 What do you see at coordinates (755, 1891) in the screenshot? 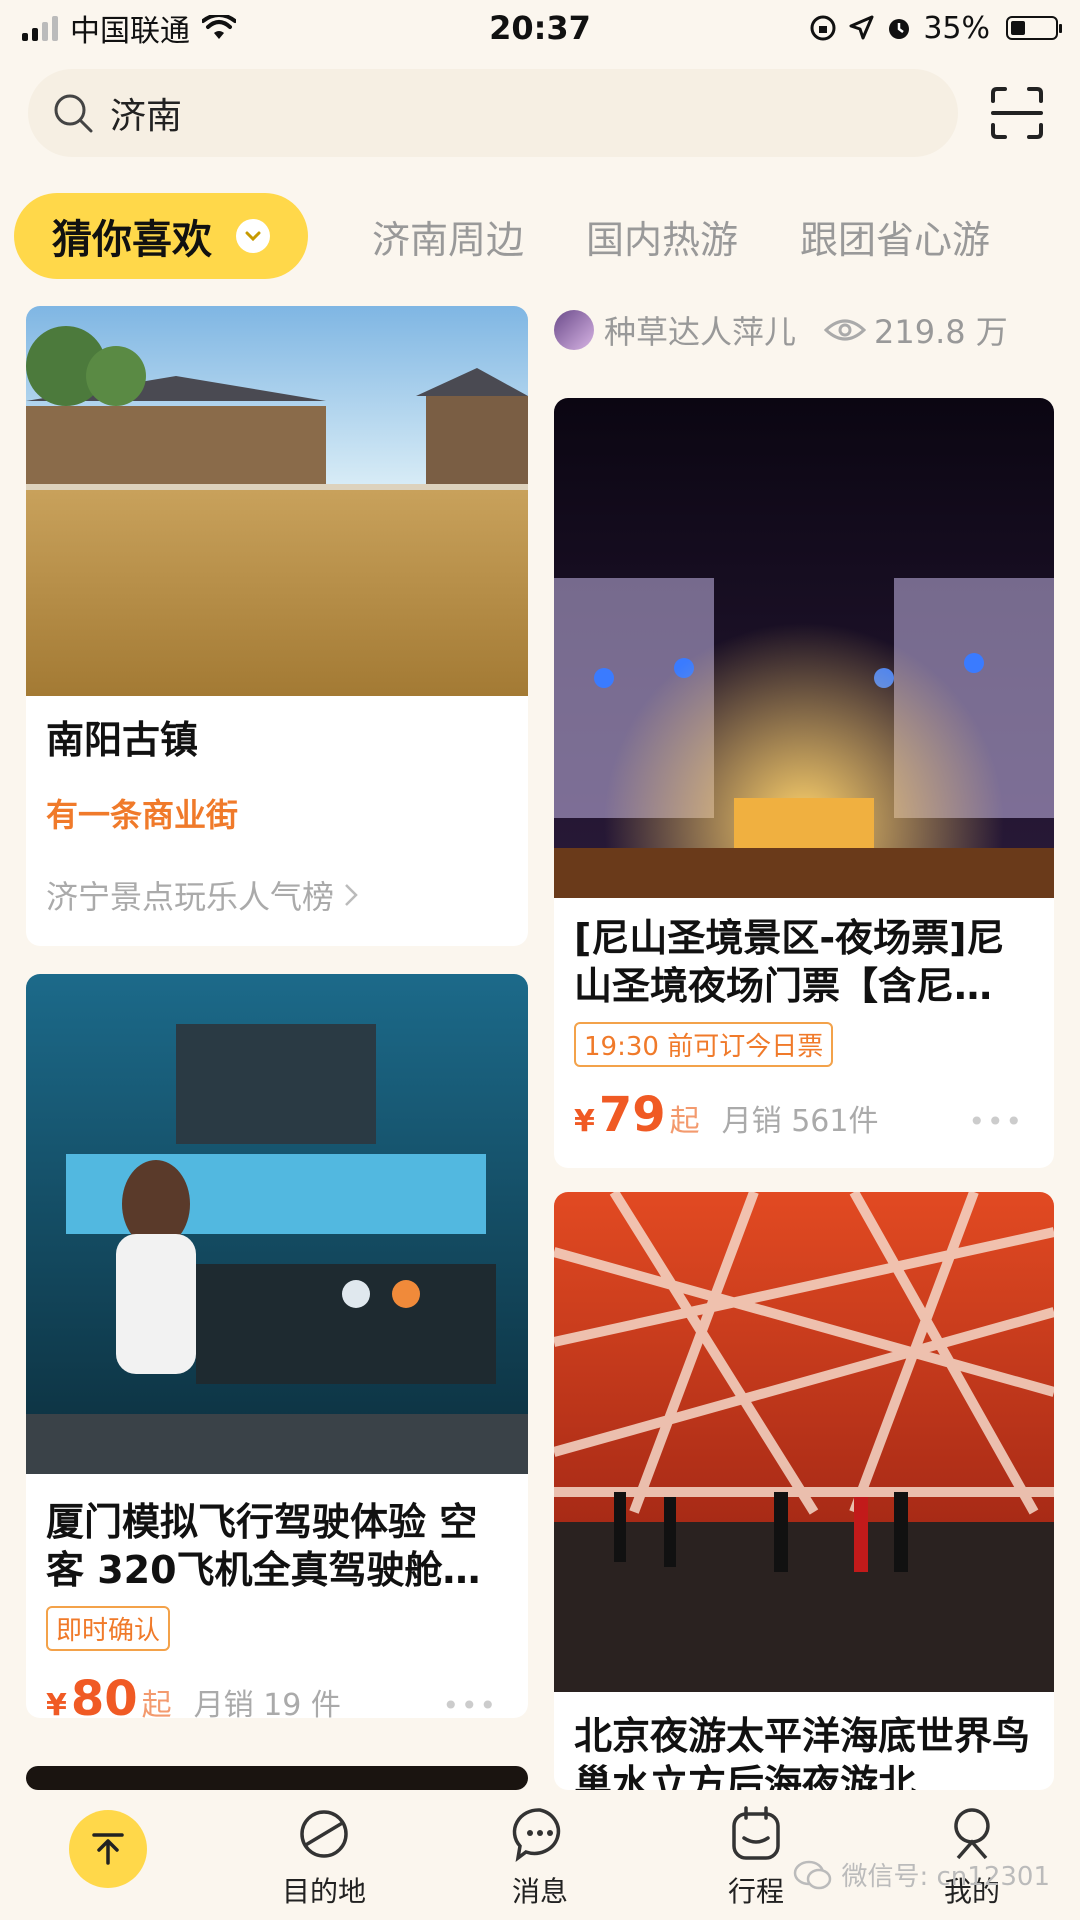
I see `nav-label: 行程` at bounding box center [755, 1891].